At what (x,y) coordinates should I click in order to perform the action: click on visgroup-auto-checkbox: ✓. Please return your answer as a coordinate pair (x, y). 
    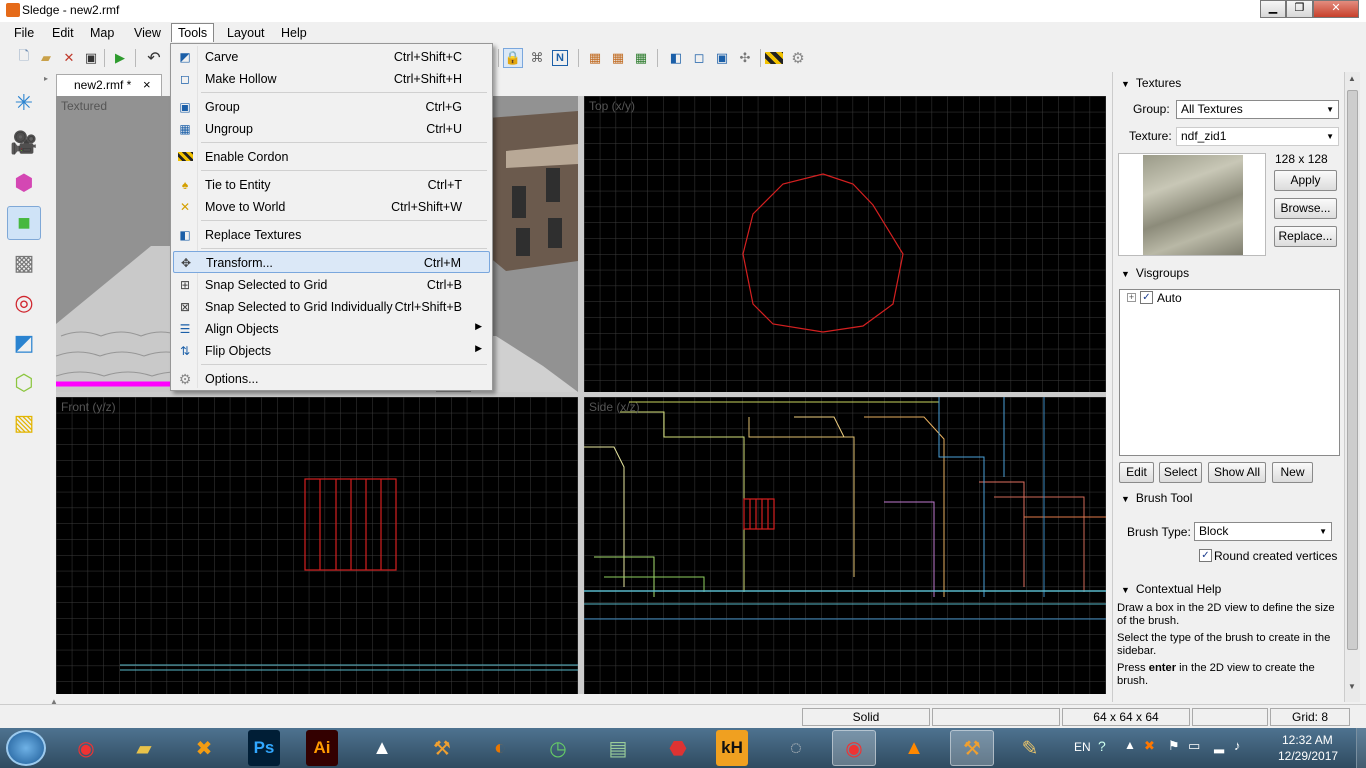
    Looking at the image, I should click on (1146, 297).